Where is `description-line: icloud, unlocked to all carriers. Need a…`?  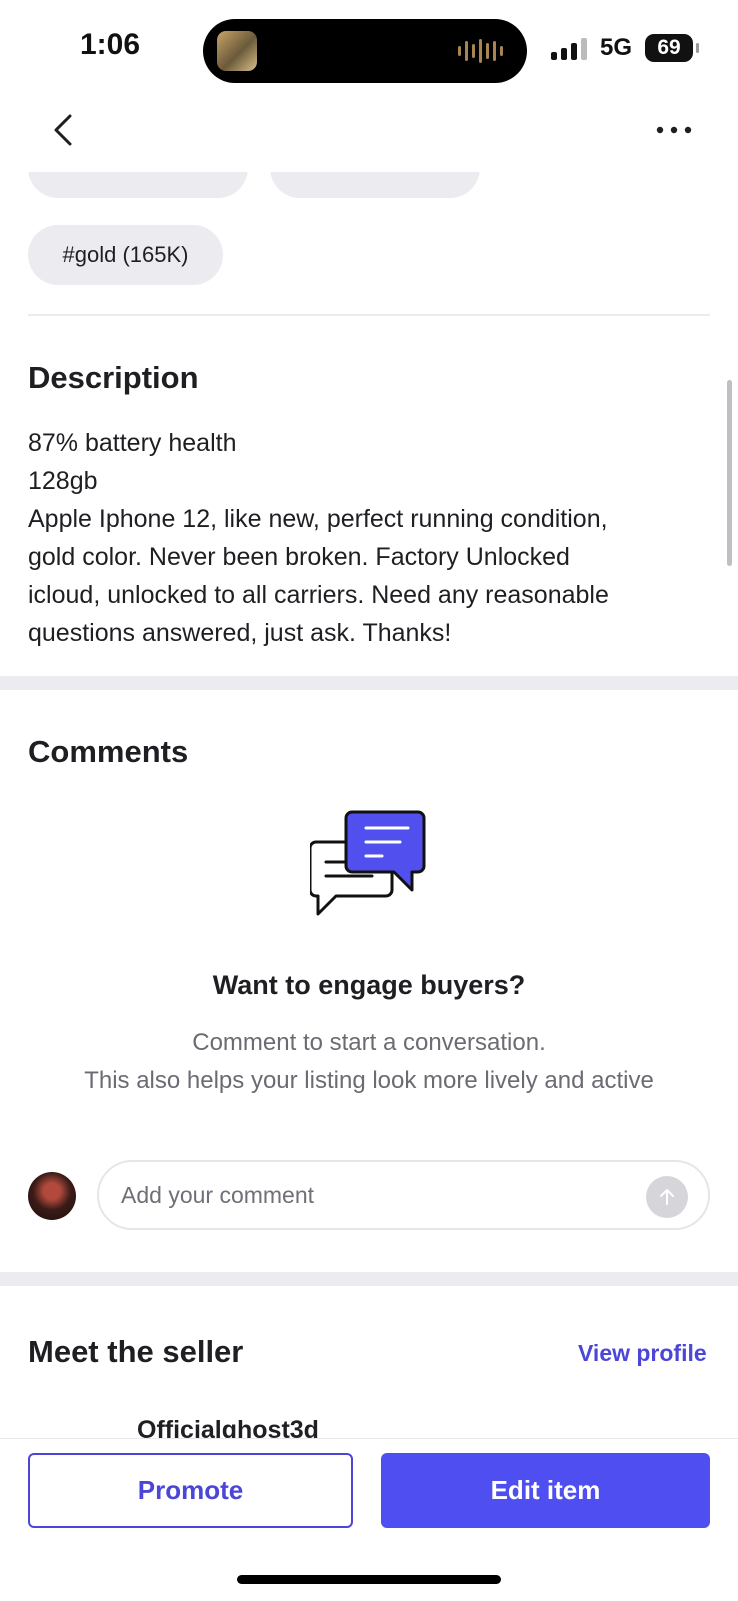
description-line: icloud, unlocked to all carriers. Need a… is located at coordinates (318, 595).